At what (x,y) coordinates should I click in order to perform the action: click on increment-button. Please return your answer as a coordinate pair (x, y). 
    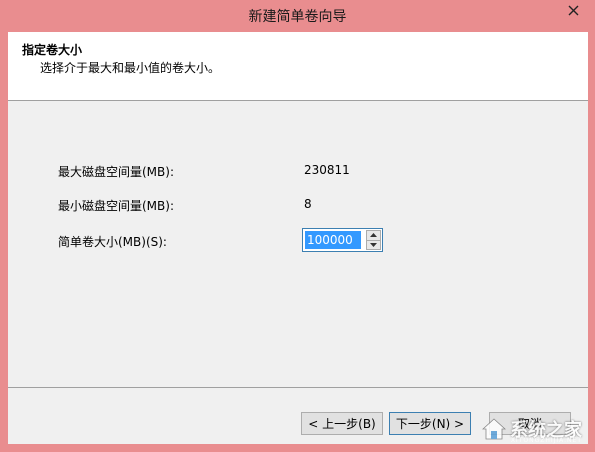
    Looking at the image, I should click on (373, 235).